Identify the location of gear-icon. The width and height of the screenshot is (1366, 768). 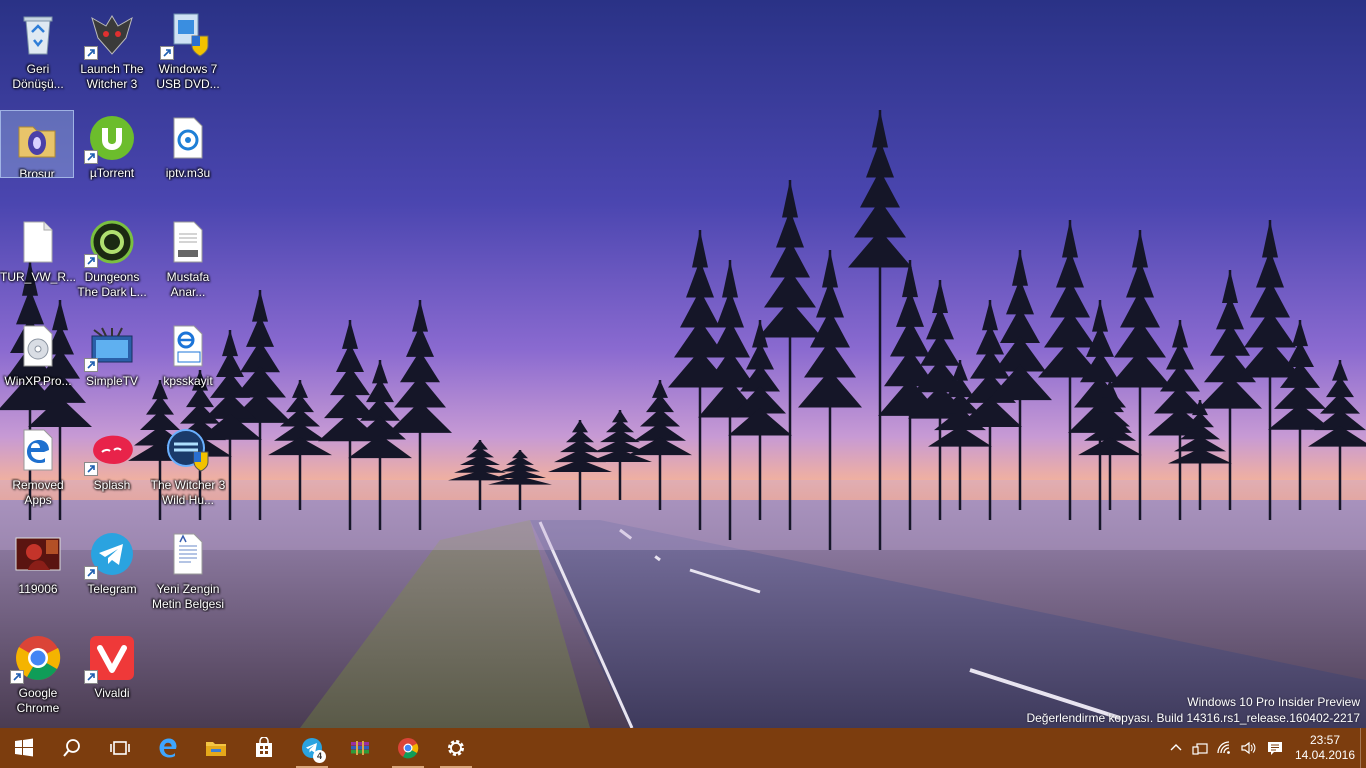
(456, 748).